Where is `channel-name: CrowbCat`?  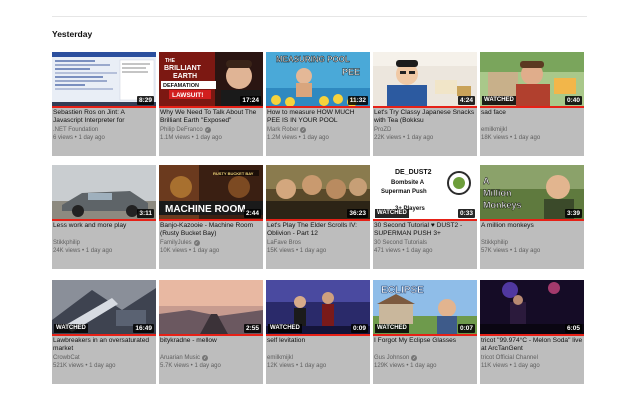
channel-name: CrowbCat is located at coordinates (104, 358).